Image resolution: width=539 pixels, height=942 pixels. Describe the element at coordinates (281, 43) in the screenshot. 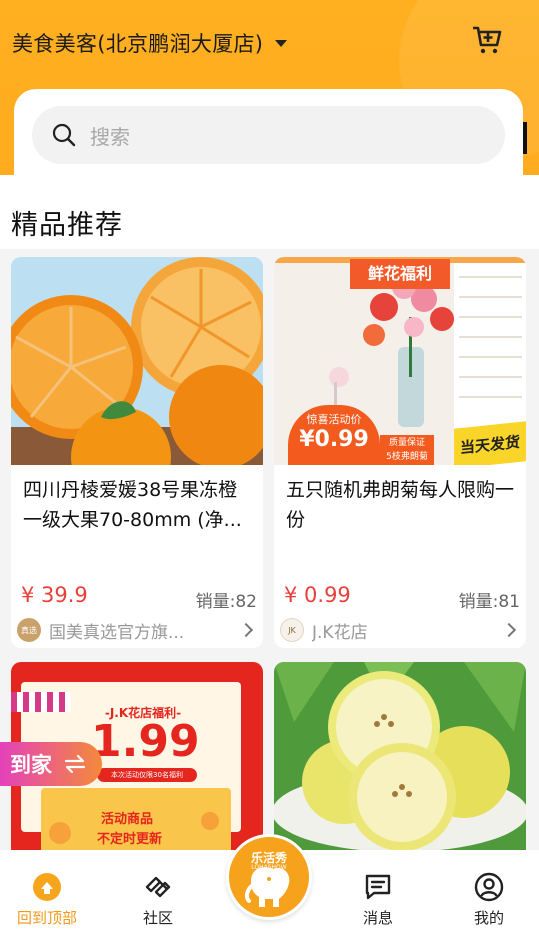

I see `caret-down-icon` at that location.